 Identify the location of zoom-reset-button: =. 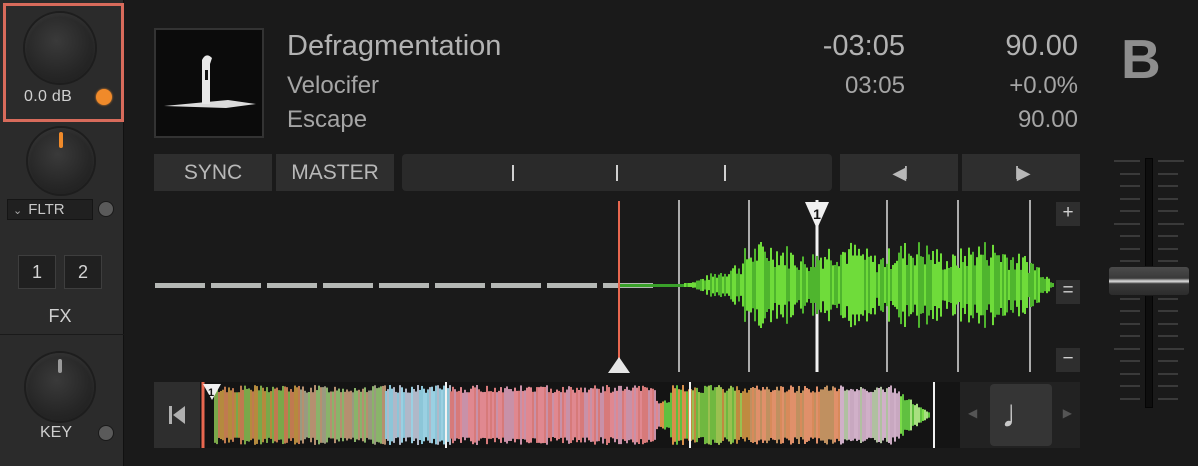
(1068, 292).